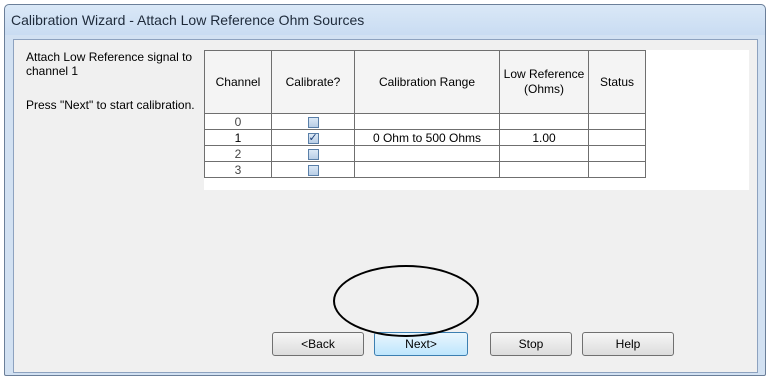 The height and width of the screenshot is (378, 770). Describe the element at coordinates (544, 82) in the screenshot. I see `column-header-low-reference: Low Reference (Ohms)` at that location.